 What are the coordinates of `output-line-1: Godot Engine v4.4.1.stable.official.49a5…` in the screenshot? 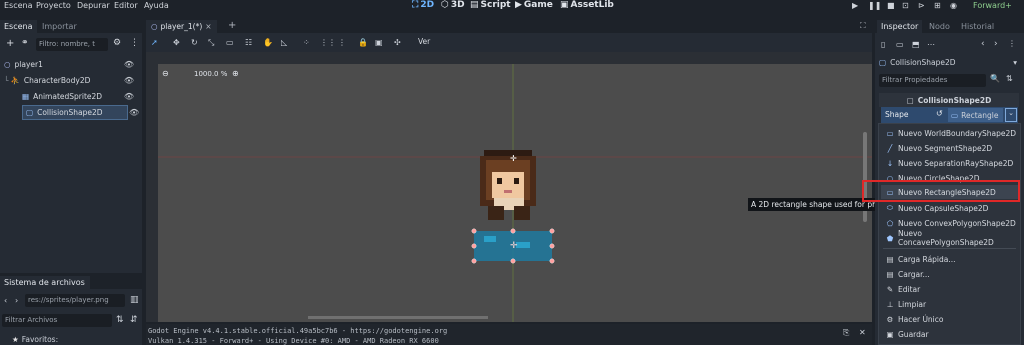 It's located at (298, 331).